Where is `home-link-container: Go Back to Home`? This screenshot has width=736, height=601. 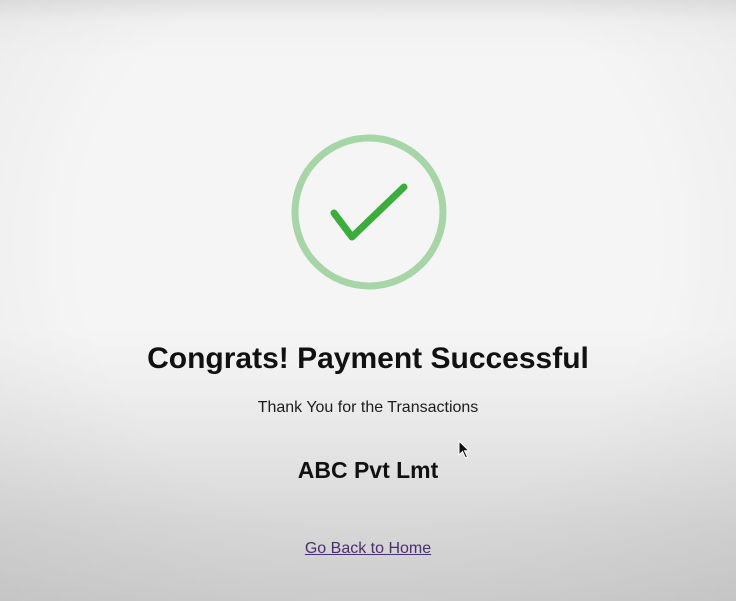
home-link-container: Go Back to Home is located at coordinates (368, 549).